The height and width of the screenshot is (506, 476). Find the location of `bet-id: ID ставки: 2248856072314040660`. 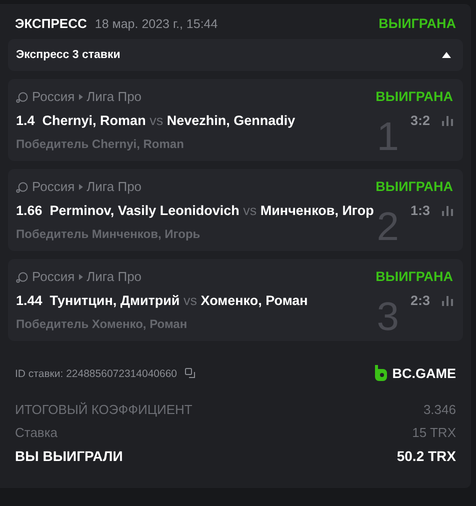

bet-id: ID ставки: 2248856072314040660 is located at coordinates (96, 374).